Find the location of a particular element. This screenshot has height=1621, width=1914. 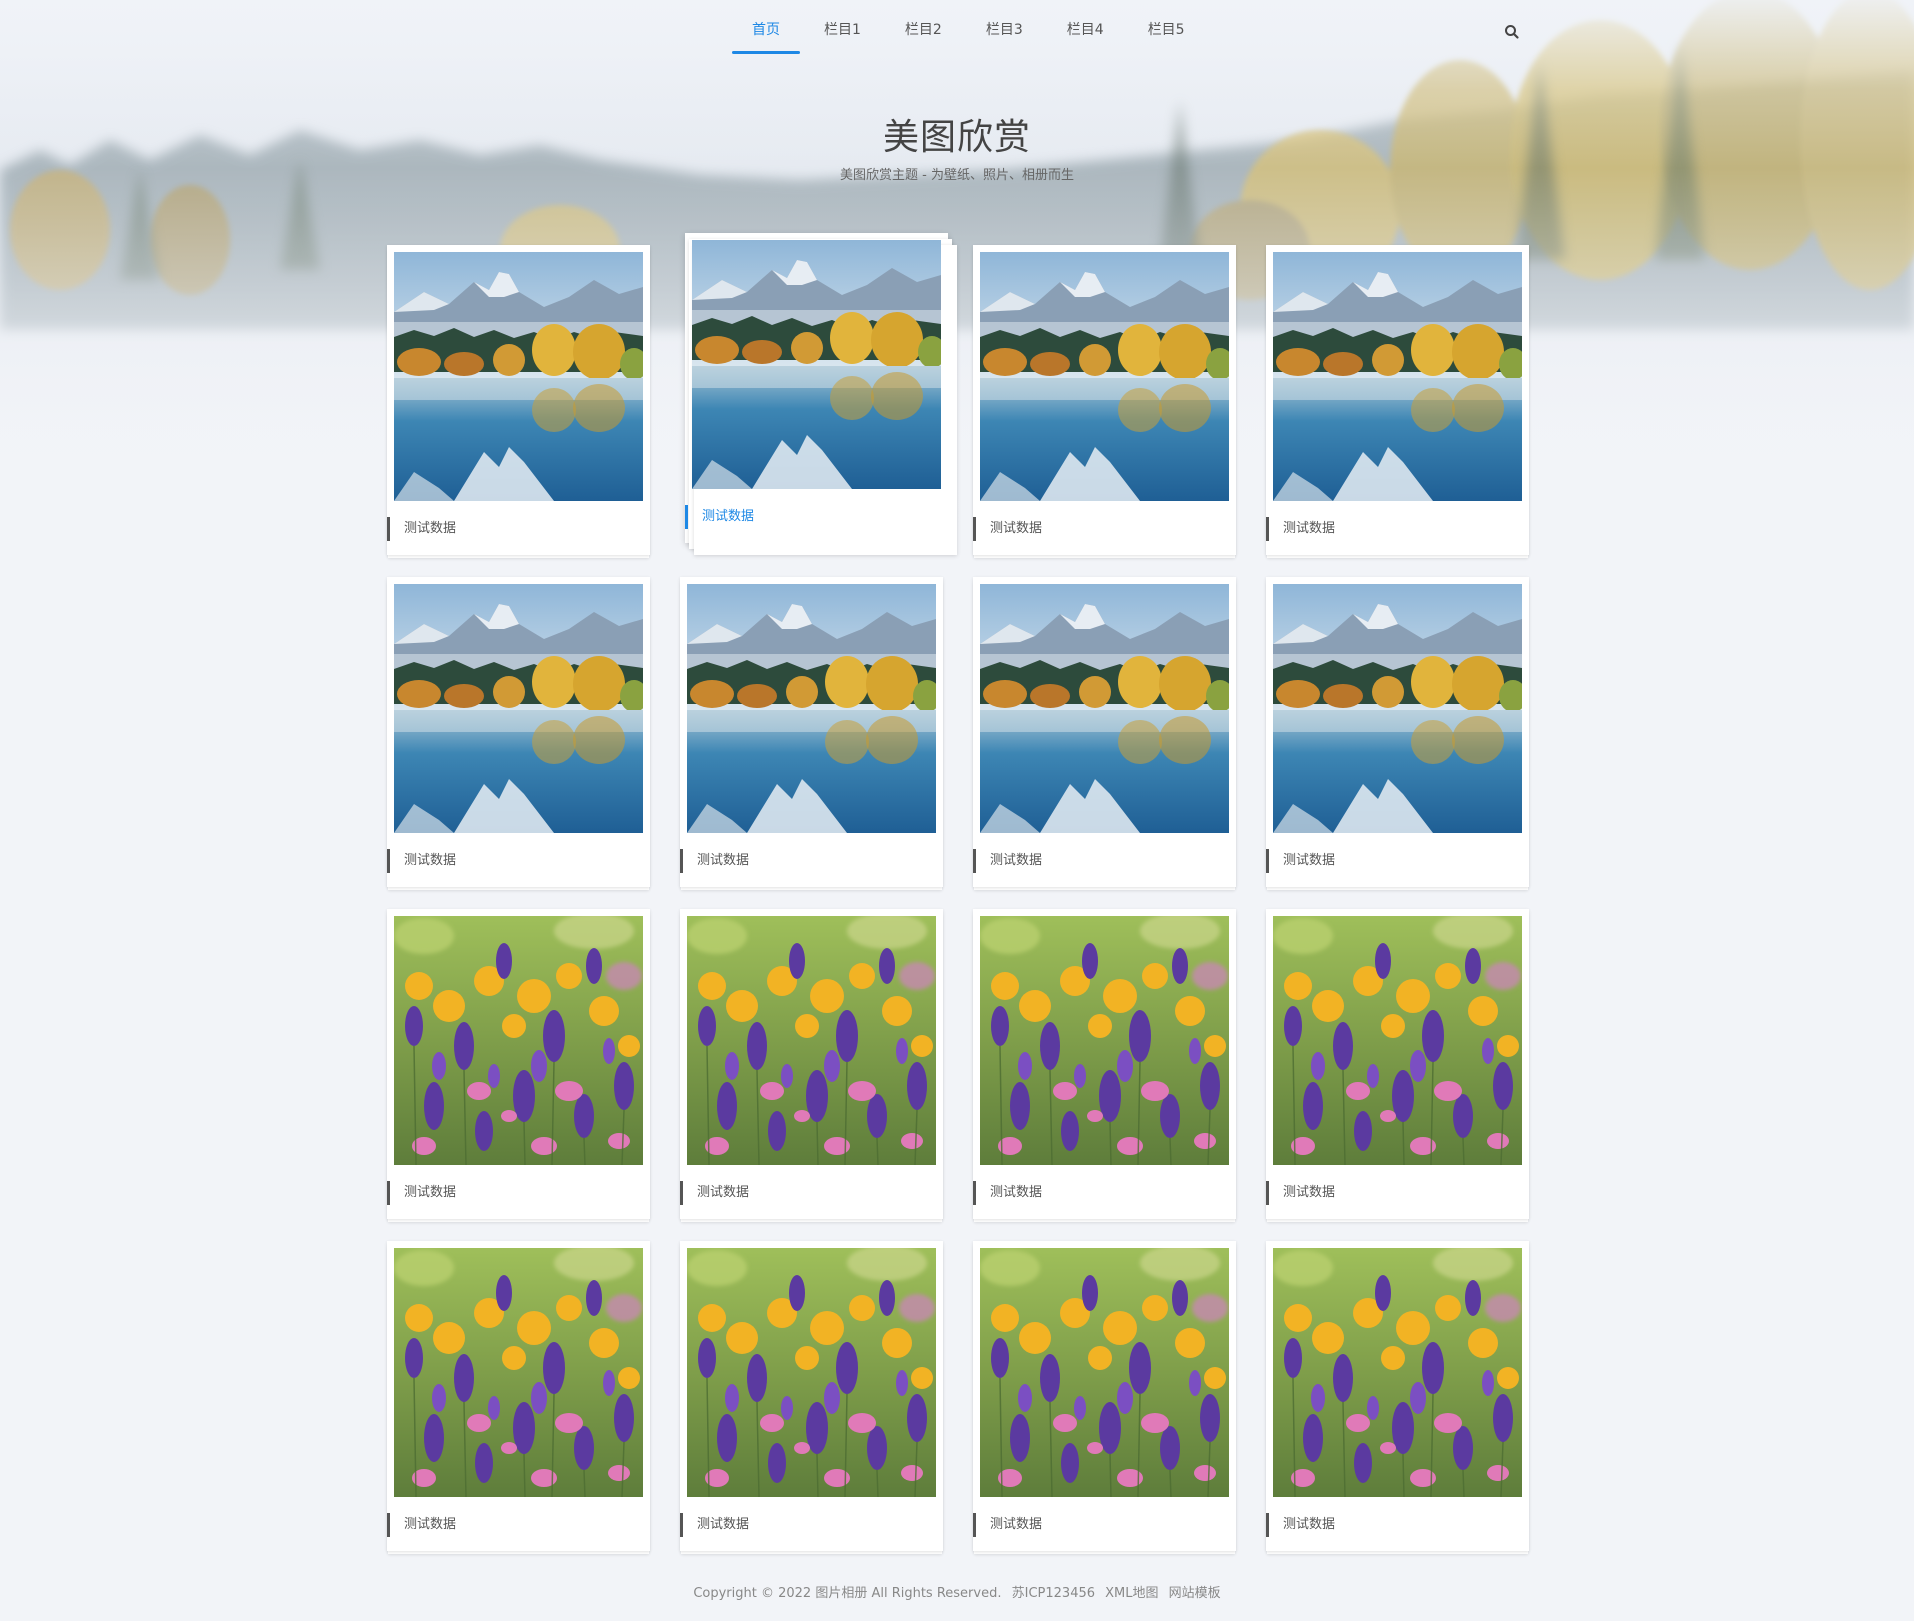

nav-menu: 首页 栏目1 栏目2 栏目3 栏目4 栏目5 is located at coordinates (970, 28).